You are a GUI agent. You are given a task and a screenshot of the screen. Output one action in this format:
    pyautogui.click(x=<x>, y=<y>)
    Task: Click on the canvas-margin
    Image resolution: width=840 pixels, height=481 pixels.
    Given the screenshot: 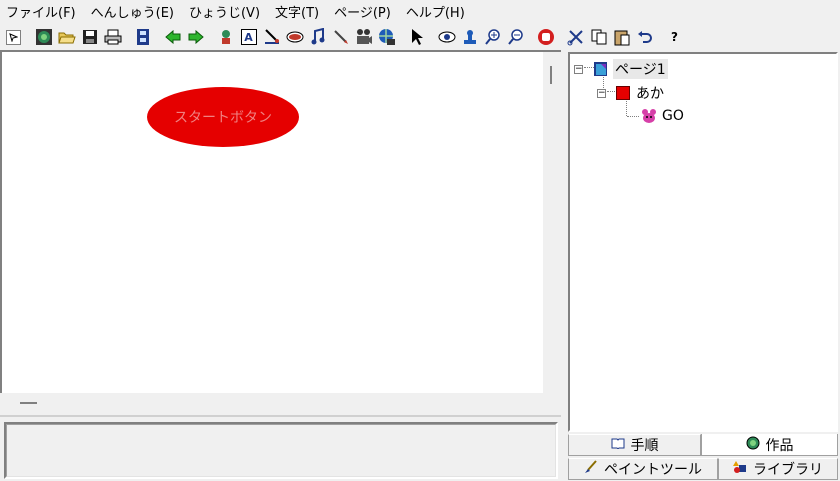 What is the action you would take?
    pyautogui.click(x=552, y=222)
    